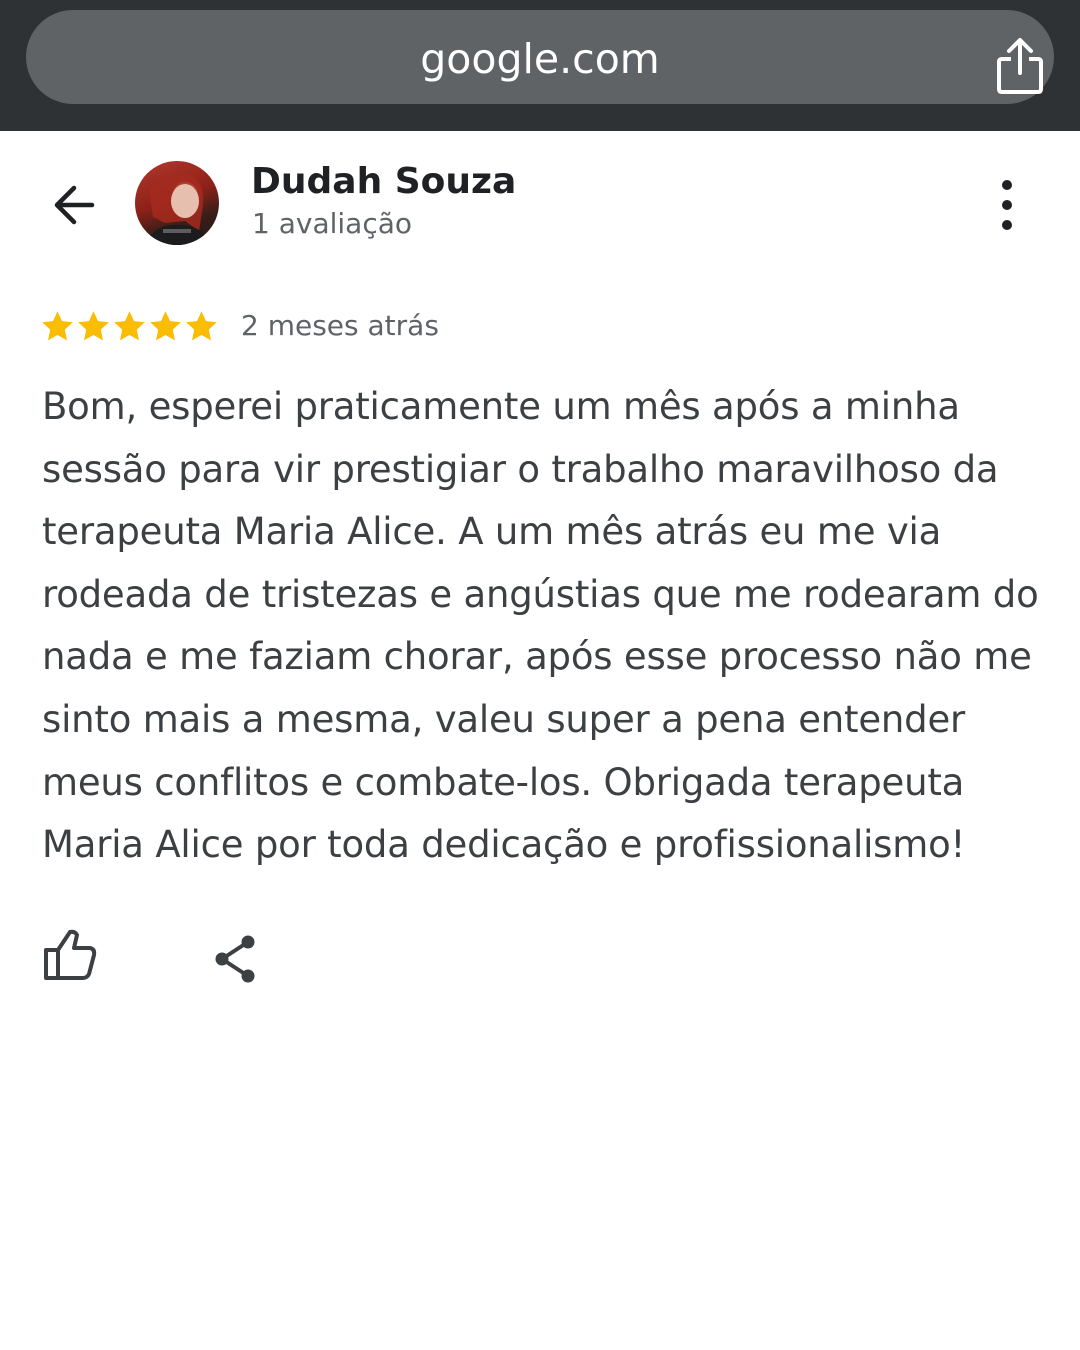  I want to click on avatar-photo, so click(178, 209).